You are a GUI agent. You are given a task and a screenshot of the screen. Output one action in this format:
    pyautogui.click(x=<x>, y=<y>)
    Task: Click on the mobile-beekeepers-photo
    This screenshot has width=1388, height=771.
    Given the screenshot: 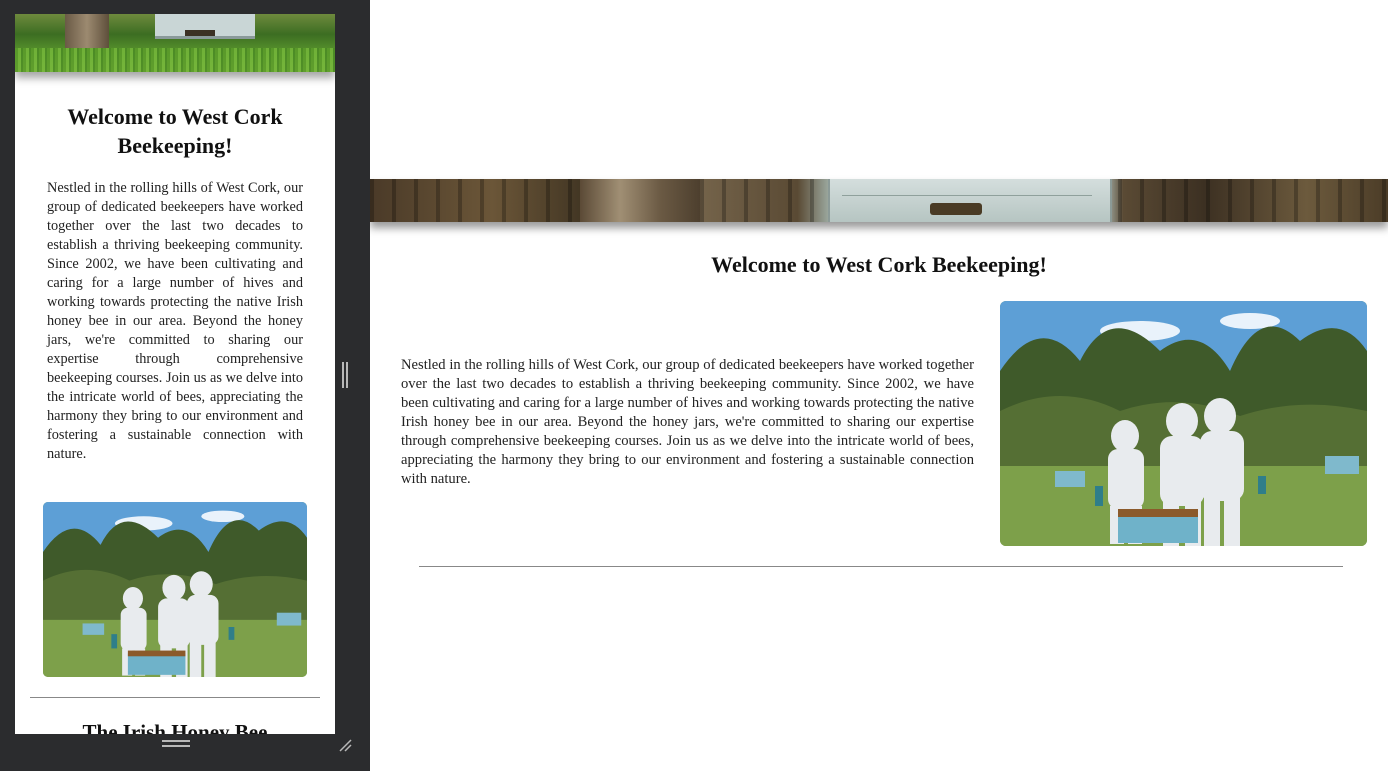 What is the action you would take?
    pyautogui.click(x=175, y=589)
    